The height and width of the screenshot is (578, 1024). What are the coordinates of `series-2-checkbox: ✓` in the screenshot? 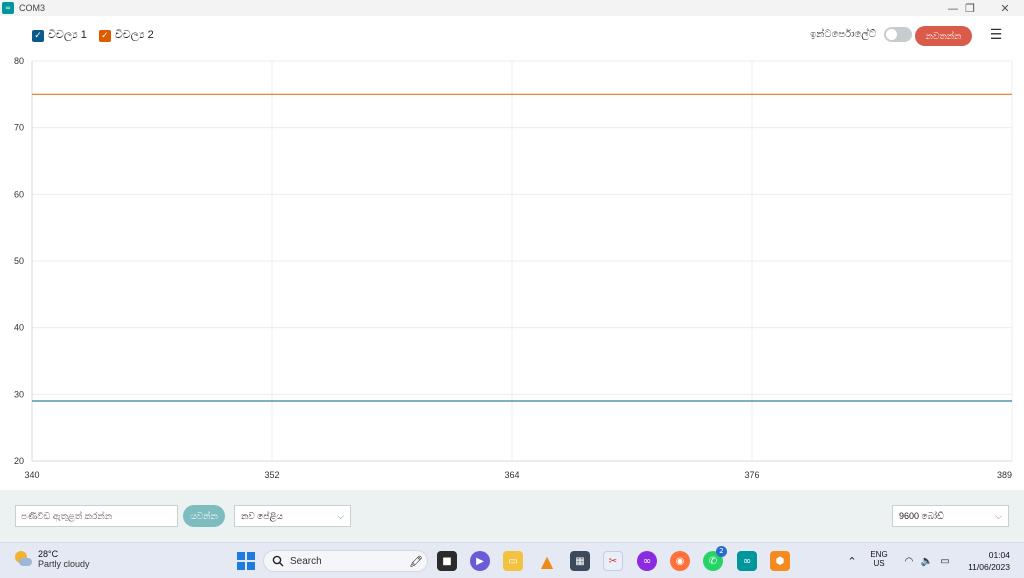 It's located at (104, 35).